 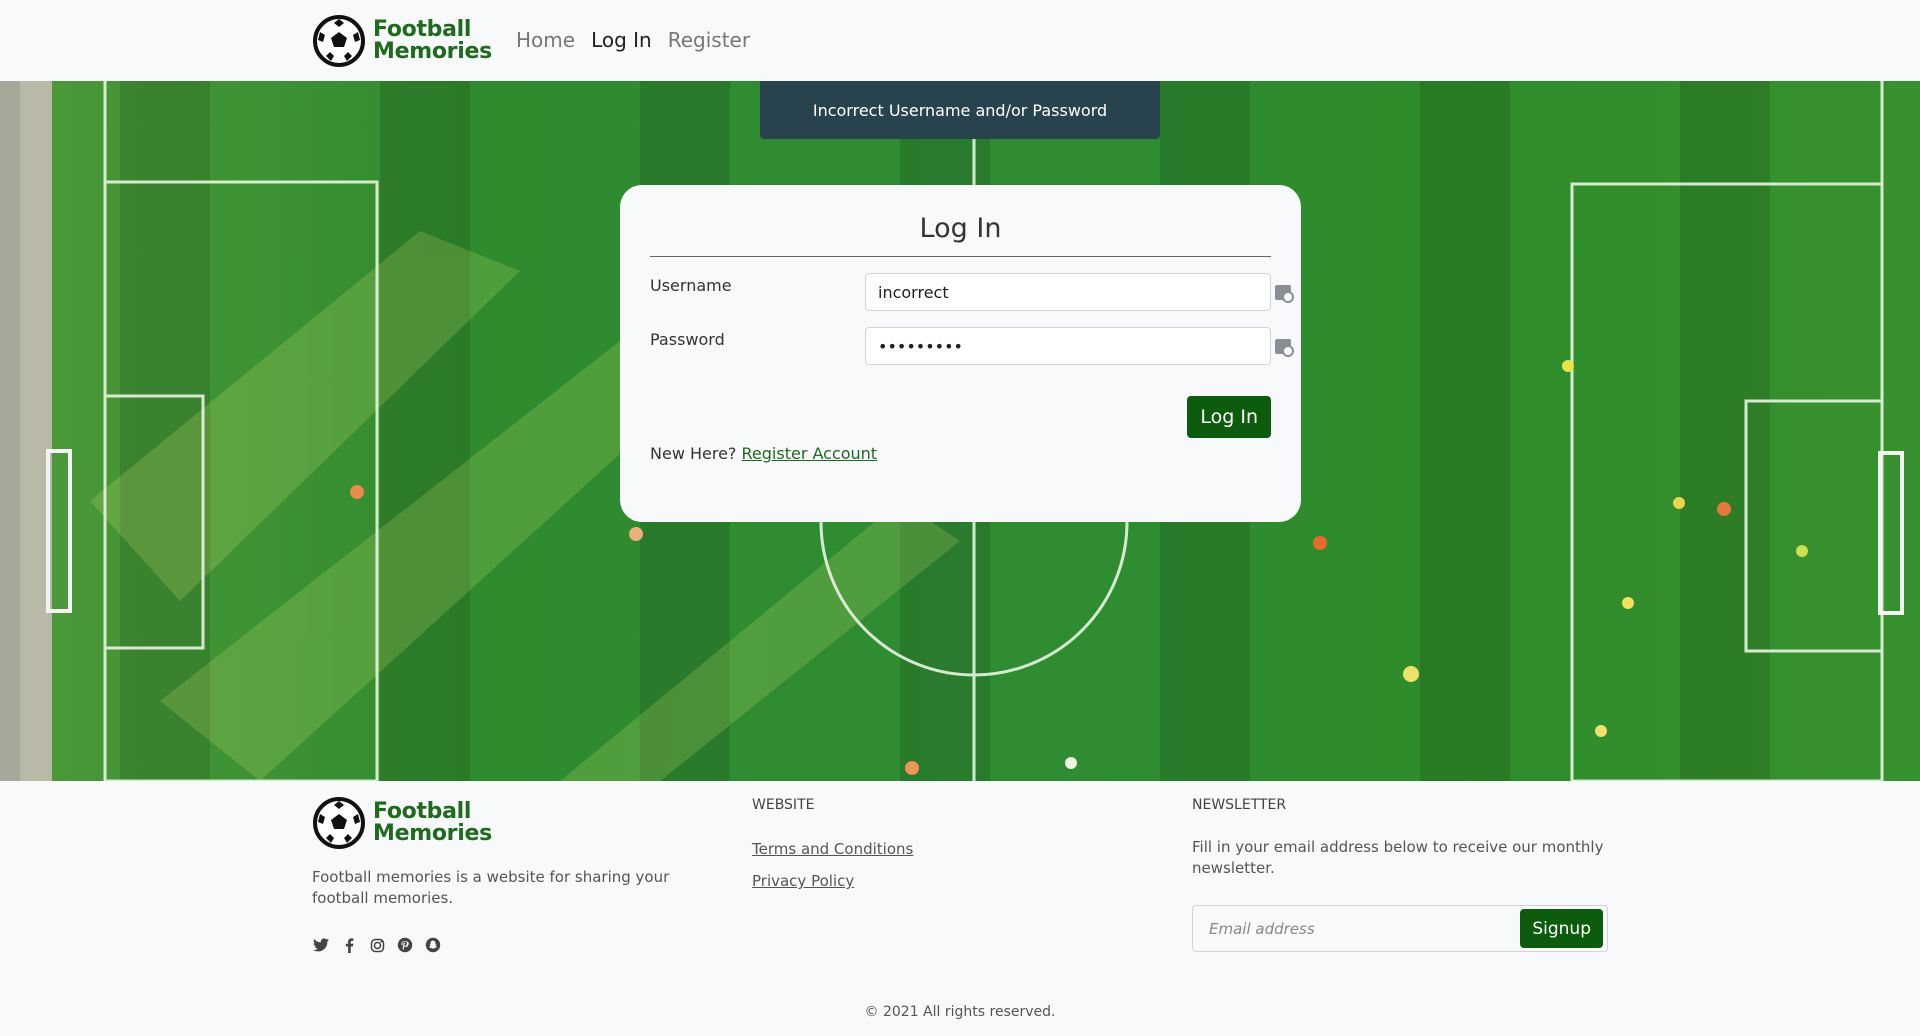 I want to click on email-input, so click(x=1353, y=928).